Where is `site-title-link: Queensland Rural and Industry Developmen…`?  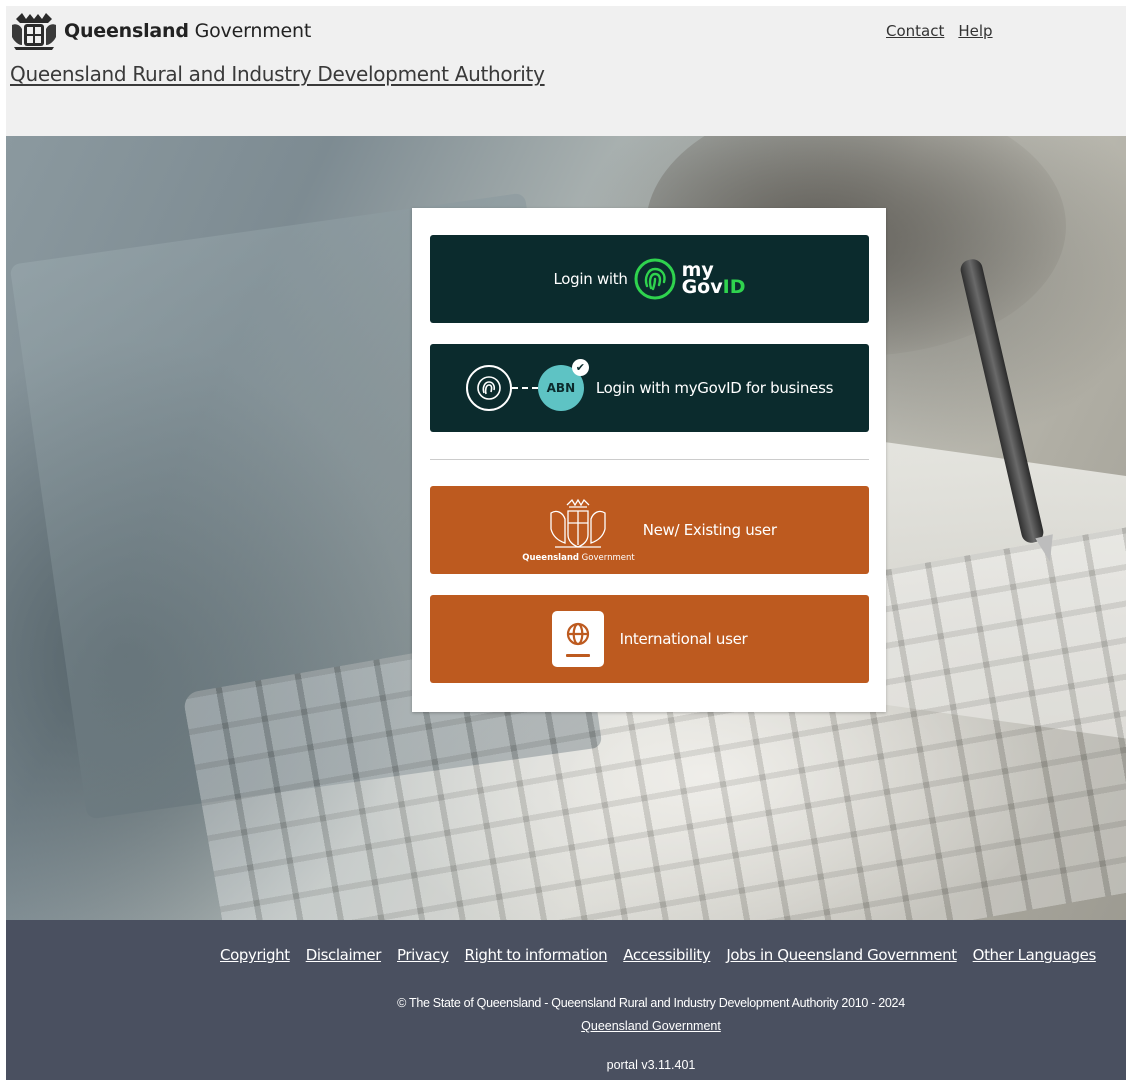
site-title-link: Queensland Rural and Industry Developmen… is located at coordinates (277, 74).